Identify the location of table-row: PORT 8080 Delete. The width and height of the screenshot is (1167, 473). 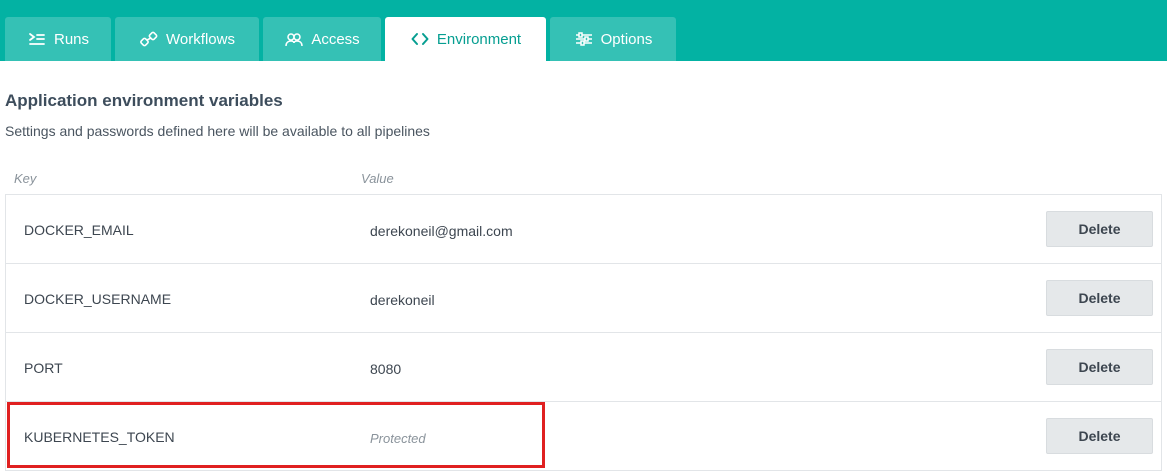
(583, 367).